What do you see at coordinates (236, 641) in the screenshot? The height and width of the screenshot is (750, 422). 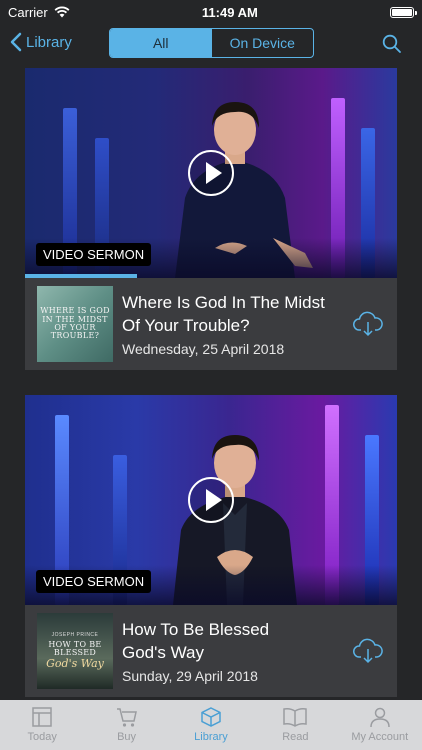 I see `sermon-title: How To Be Blessed God's Way` at bounding box center [236, 641].